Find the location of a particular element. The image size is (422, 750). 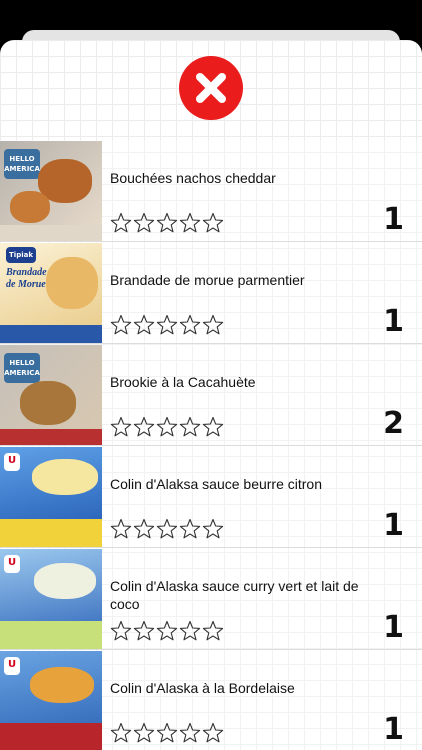

product-thumbnail: Tipiak Brandade de Morue is located at coordinates (51, 293).